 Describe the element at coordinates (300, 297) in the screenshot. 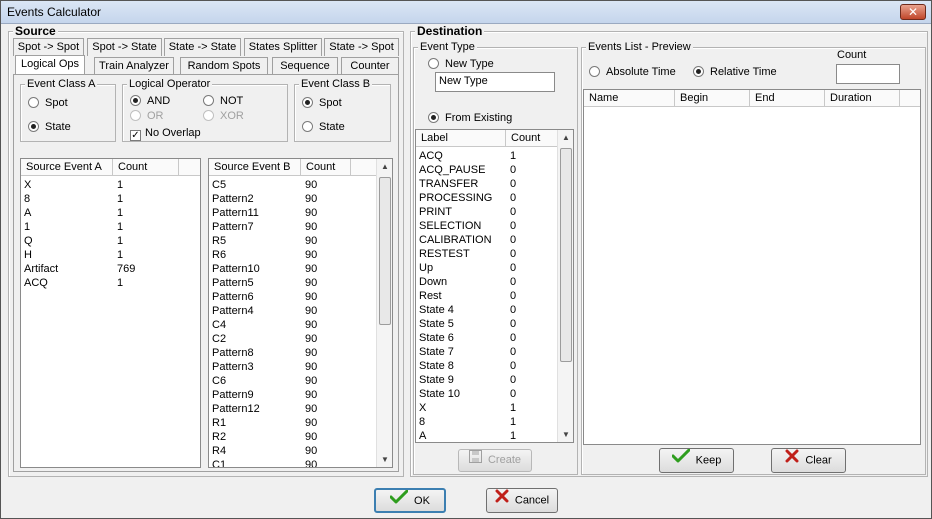

I see `source-event-b-row: Pattern6 90` at that location.